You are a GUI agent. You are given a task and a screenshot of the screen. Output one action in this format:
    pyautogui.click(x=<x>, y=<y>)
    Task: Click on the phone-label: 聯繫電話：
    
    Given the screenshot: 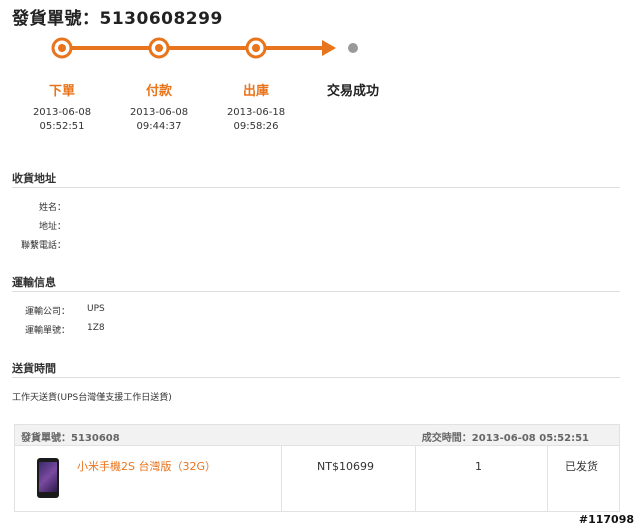 What is the action you would take?
    pyautogui.click(x=43, y=246)
    